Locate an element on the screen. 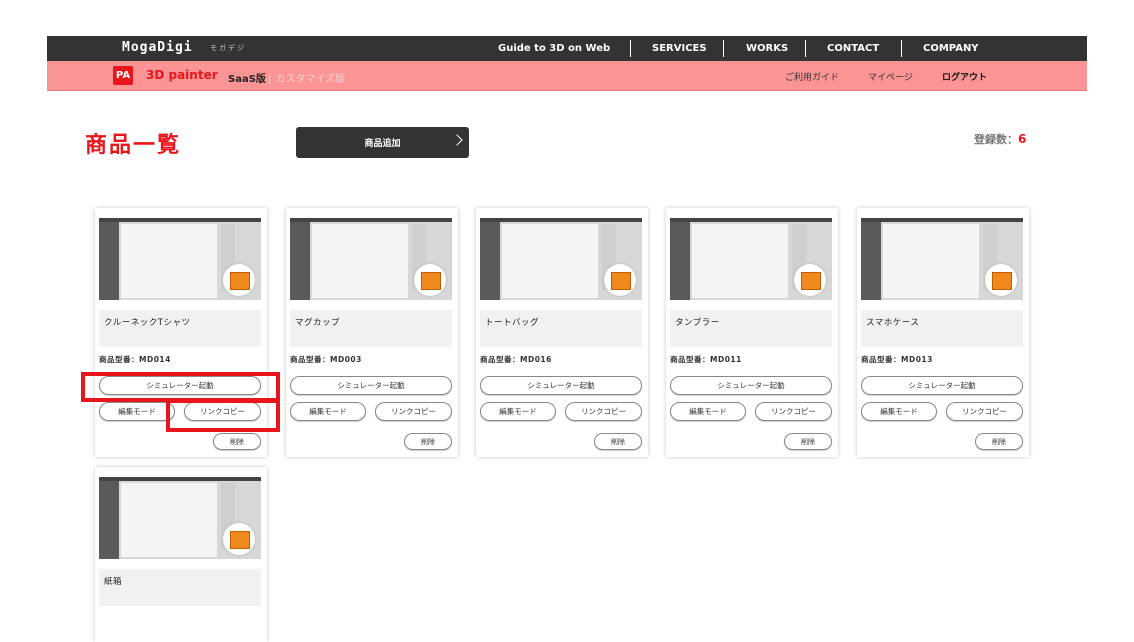 The image size is (1134, 642). product-model: 商品型番：MD003 is located at coordinates (326, 359).